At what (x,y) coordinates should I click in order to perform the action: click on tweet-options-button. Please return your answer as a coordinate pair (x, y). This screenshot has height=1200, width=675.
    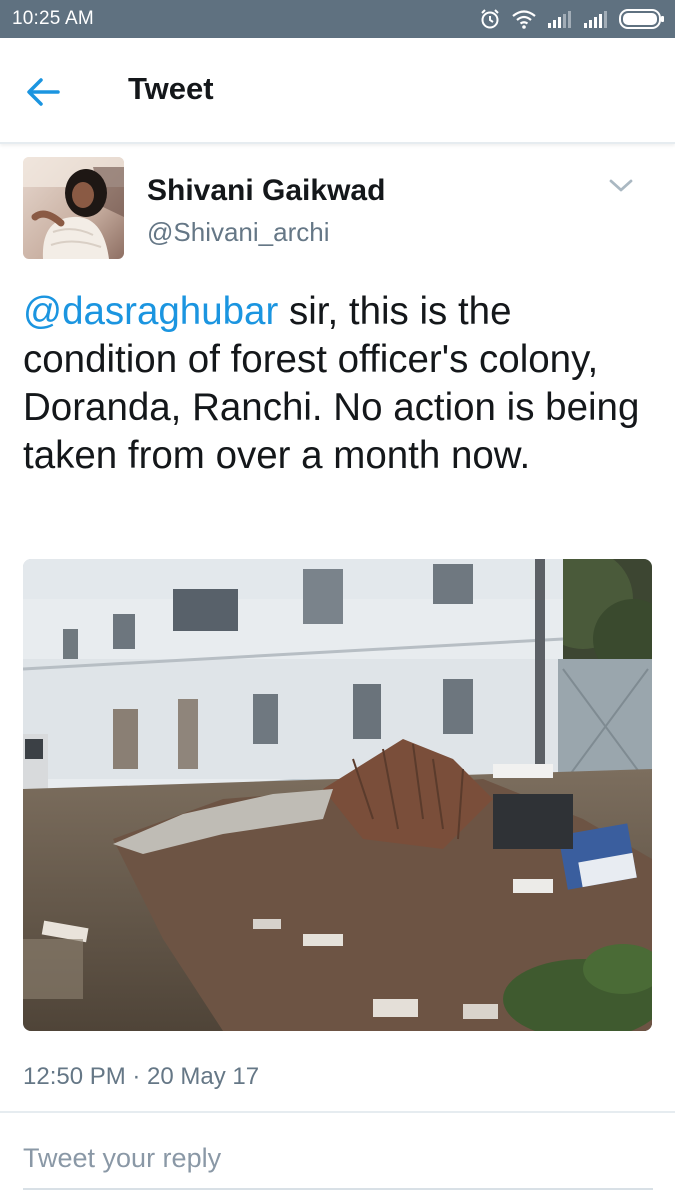
    Looking at the image, I should click on (621, 186).